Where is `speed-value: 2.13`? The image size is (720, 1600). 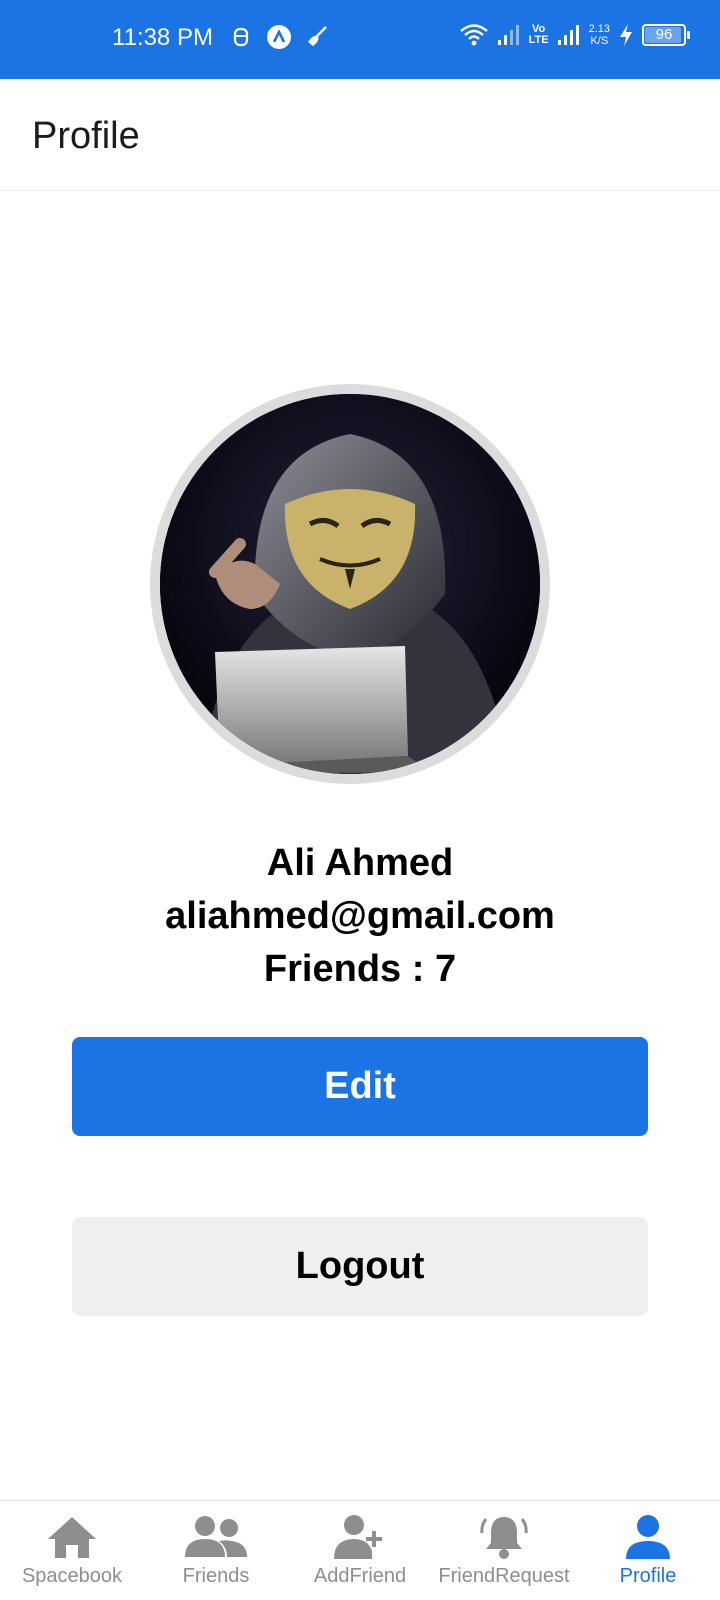
speed-value: 2.13 is located at coordinates (599, 29).